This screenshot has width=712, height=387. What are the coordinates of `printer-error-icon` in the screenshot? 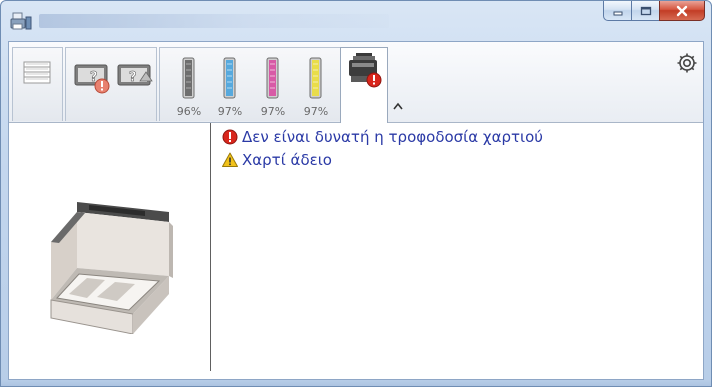 It's located at (365, 70).